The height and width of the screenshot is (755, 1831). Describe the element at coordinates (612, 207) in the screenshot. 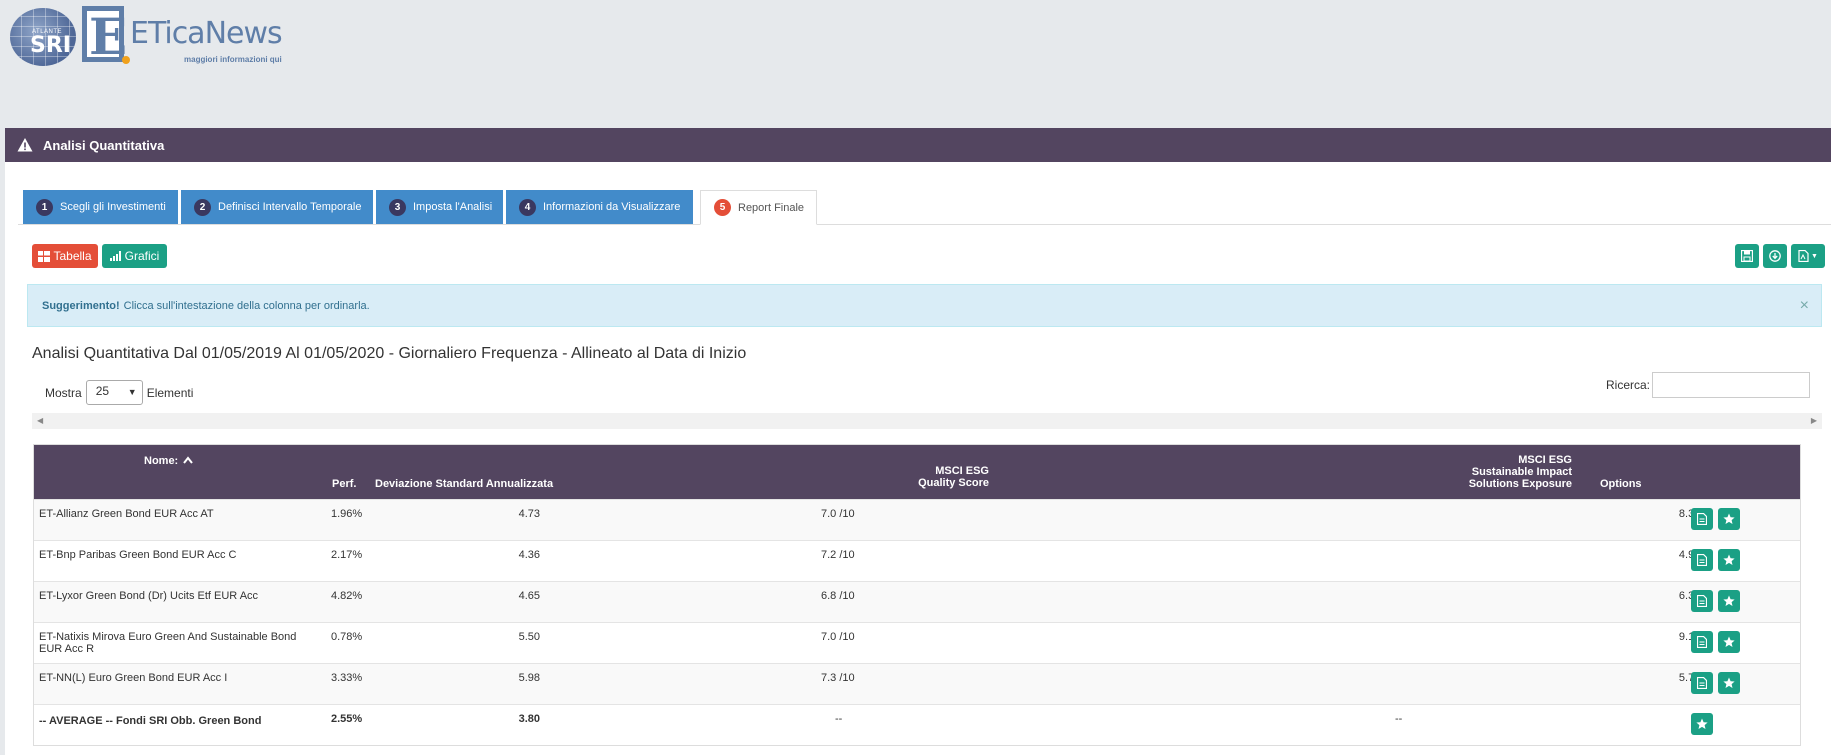

I see `tab-label: Informazioni da Visualizzare` at that location.